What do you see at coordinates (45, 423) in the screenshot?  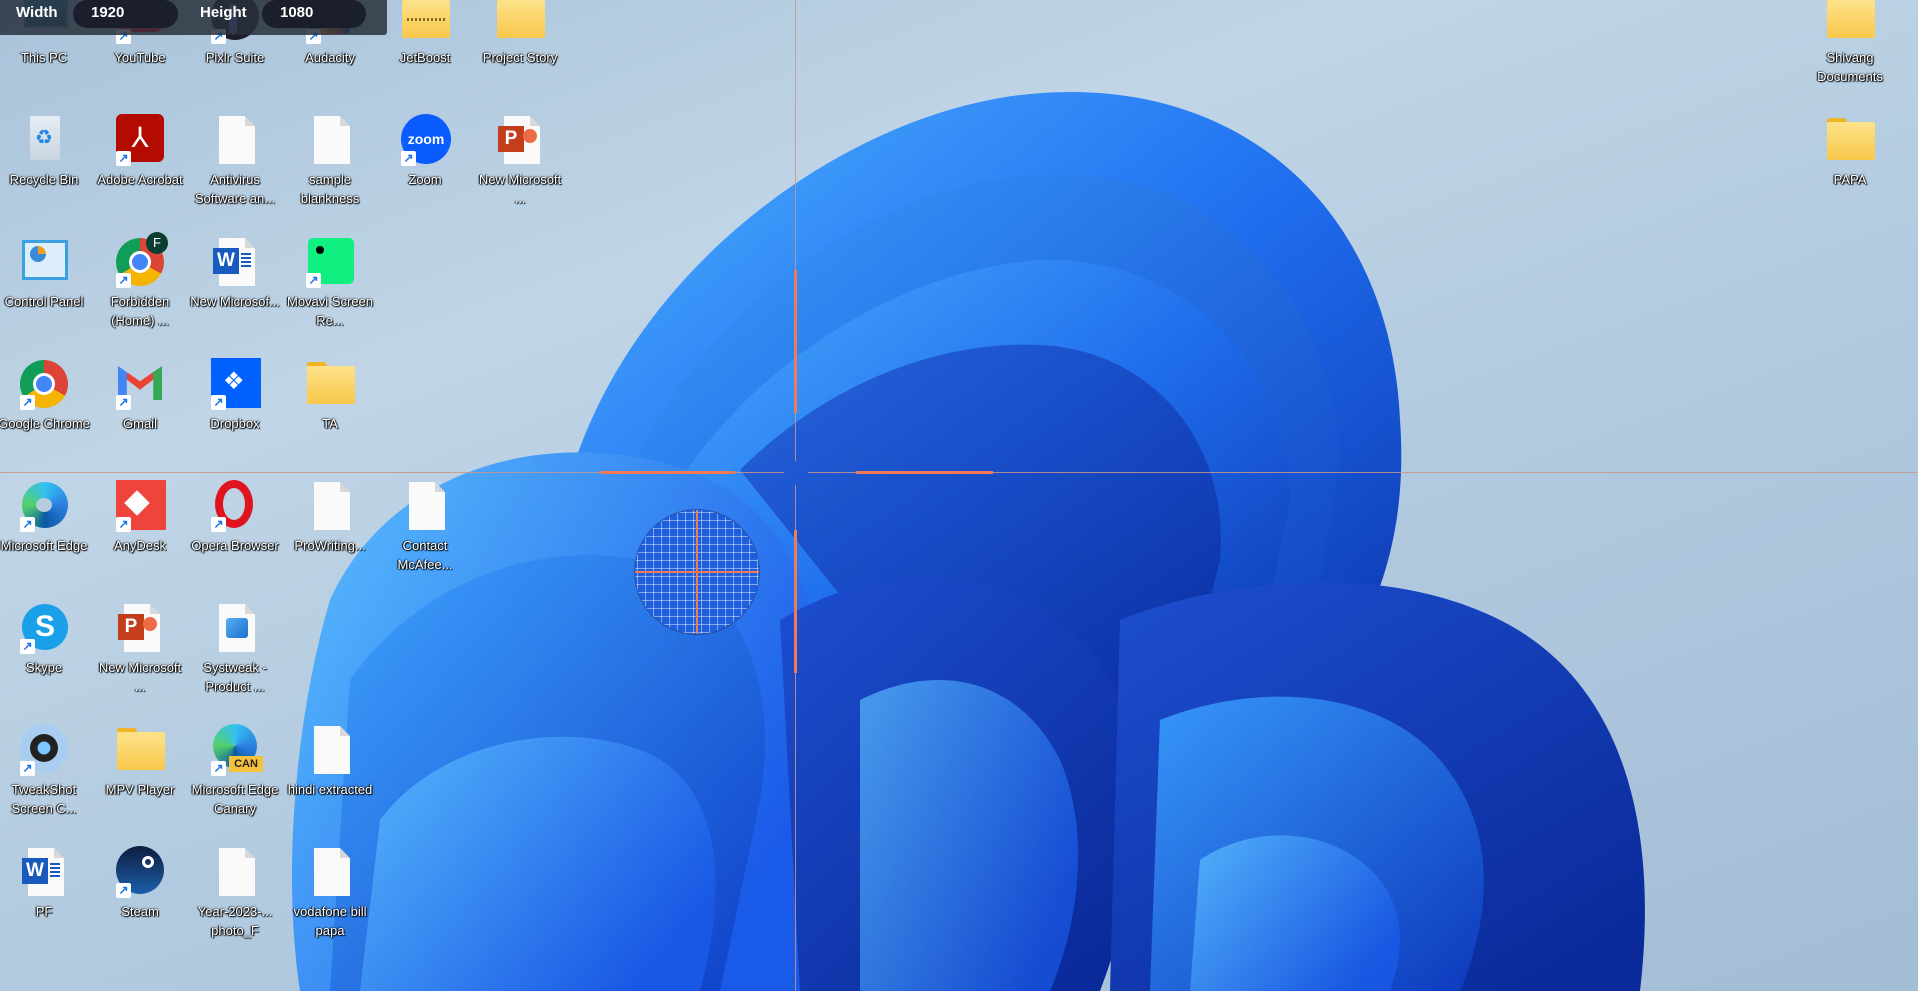 I see `desktop-icon-label: Google Chrome` at bounding box center [45, 423].